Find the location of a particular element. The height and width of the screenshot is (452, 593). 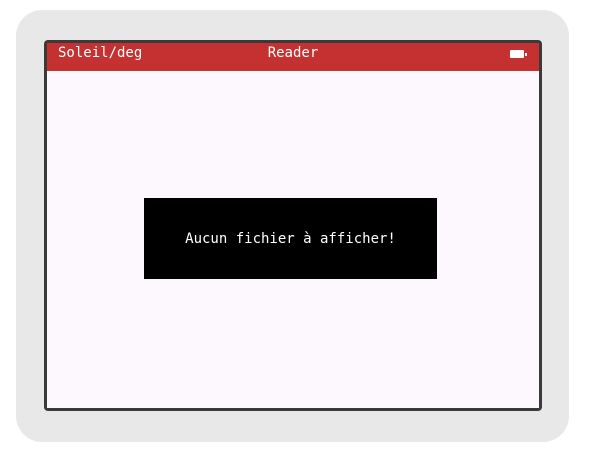

empty-state-message: Aucun fichier à afficher! is located at coordinates (290, 238).